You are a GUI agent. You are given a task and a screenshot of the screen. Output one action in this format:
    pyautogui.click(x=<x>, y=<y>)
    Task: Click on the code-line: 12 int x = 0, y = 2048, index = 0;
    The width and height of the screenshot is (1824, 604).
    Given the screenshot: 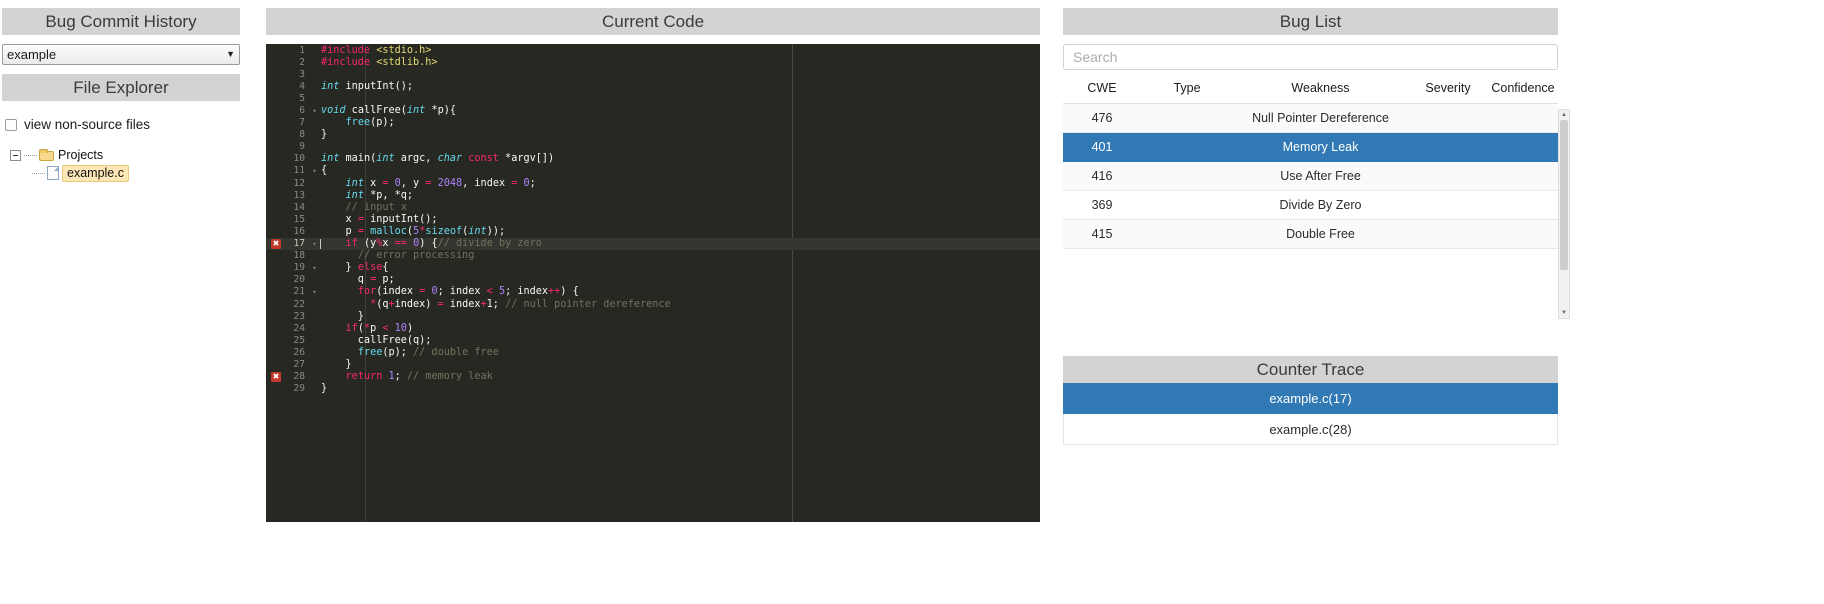 What is the action you would take?
    pyautogui.click(x=653, y=183)
    